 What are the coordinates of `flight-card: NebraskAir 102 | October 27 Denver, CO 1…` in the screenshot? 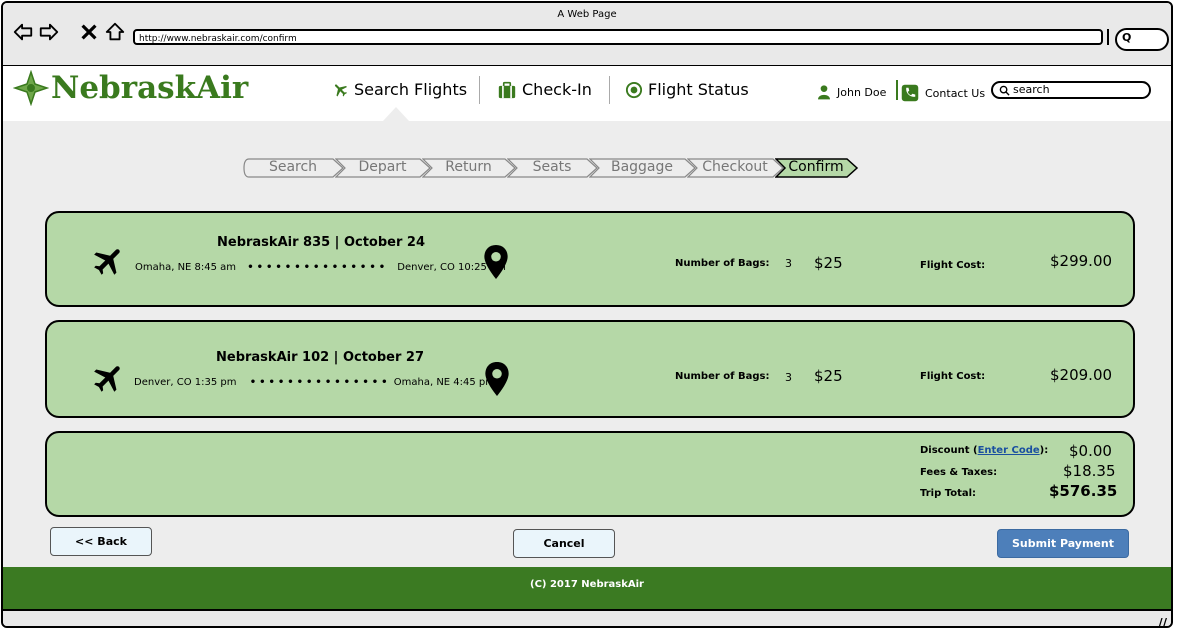 It's located at (590, 369).